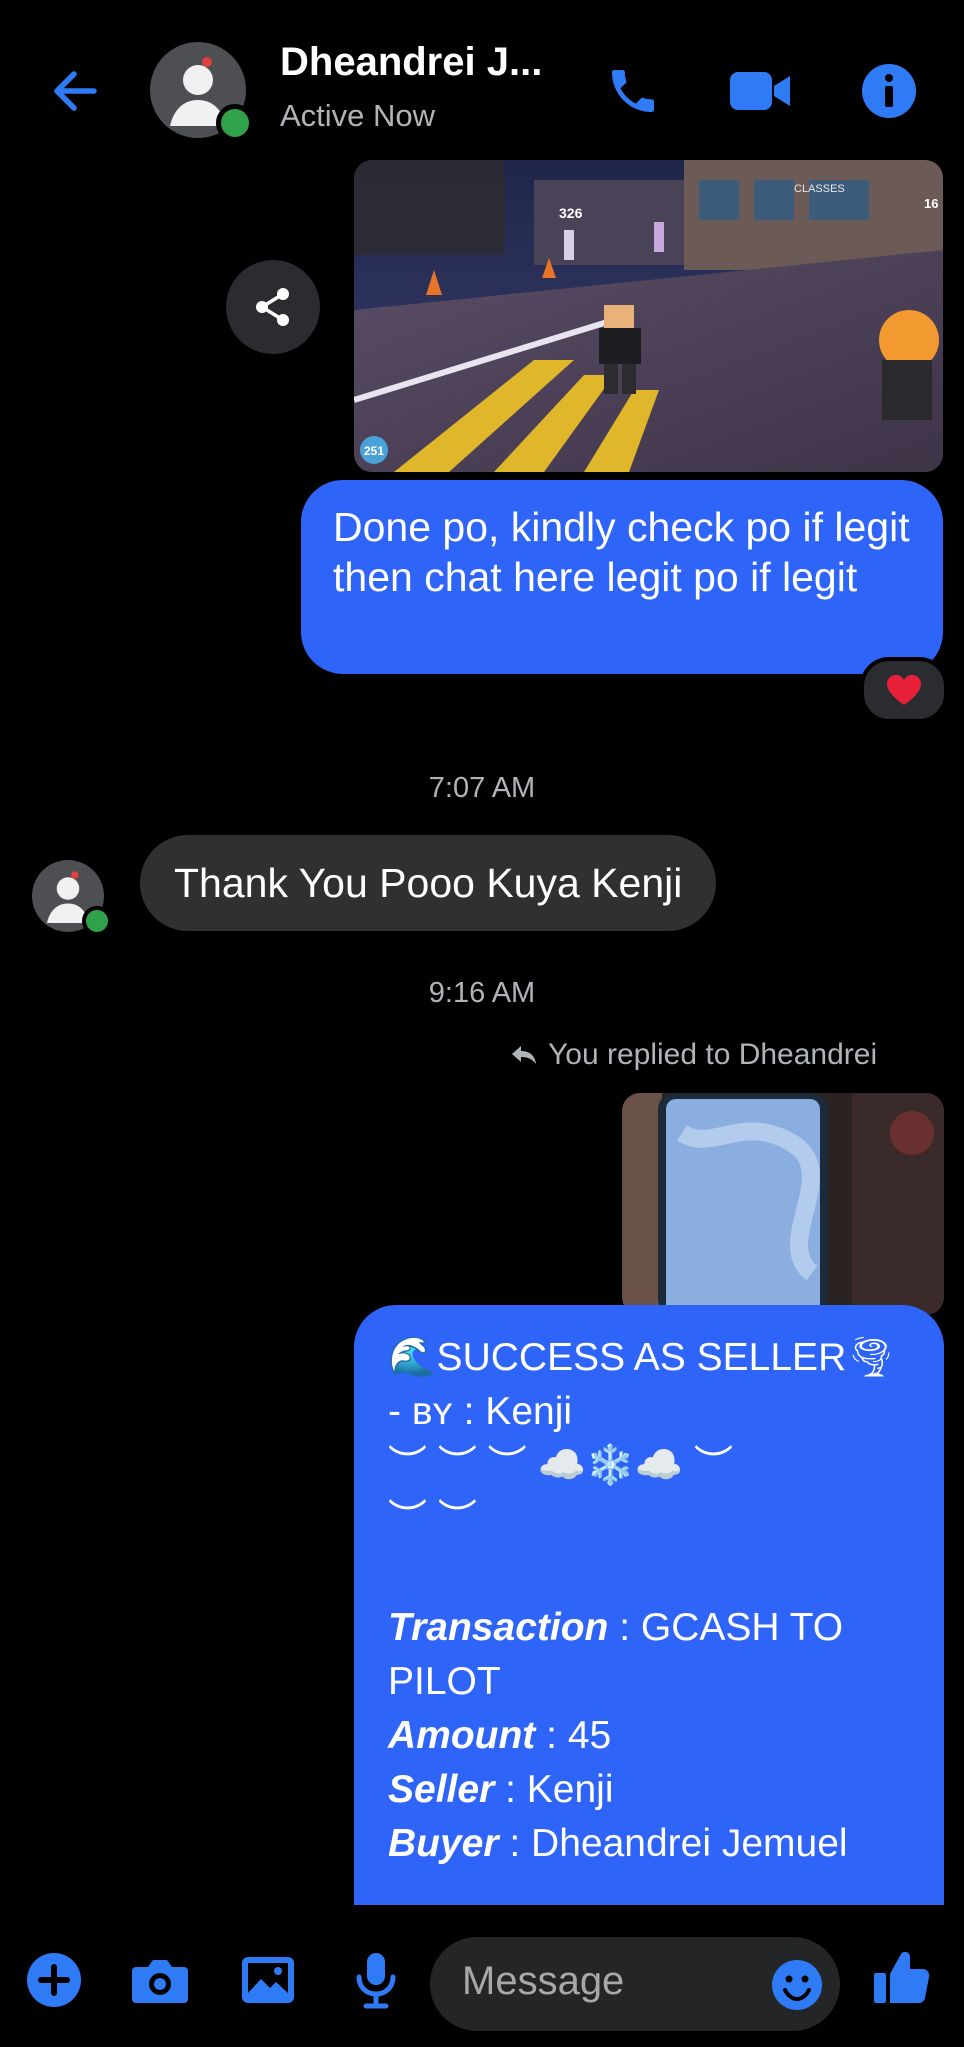 This screenshot has height=2047, width=964. I want to click on shared-photo-game-screenshot: 326 CLASSES 16 251, so click(648, 316).